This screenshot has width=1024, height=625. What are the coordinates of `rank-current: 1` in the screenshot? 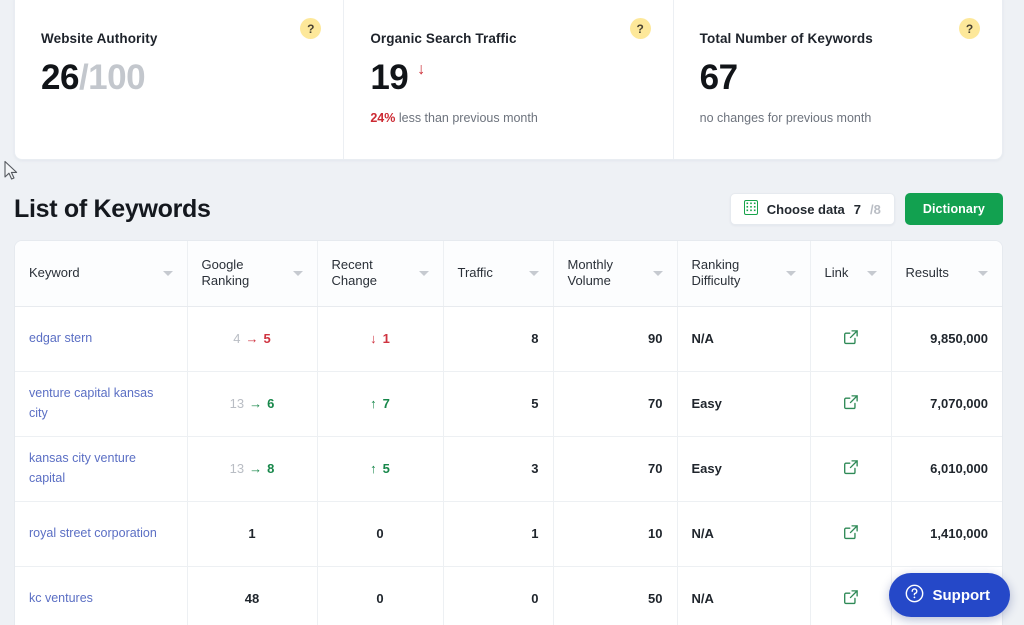 It's located at (252, 533).